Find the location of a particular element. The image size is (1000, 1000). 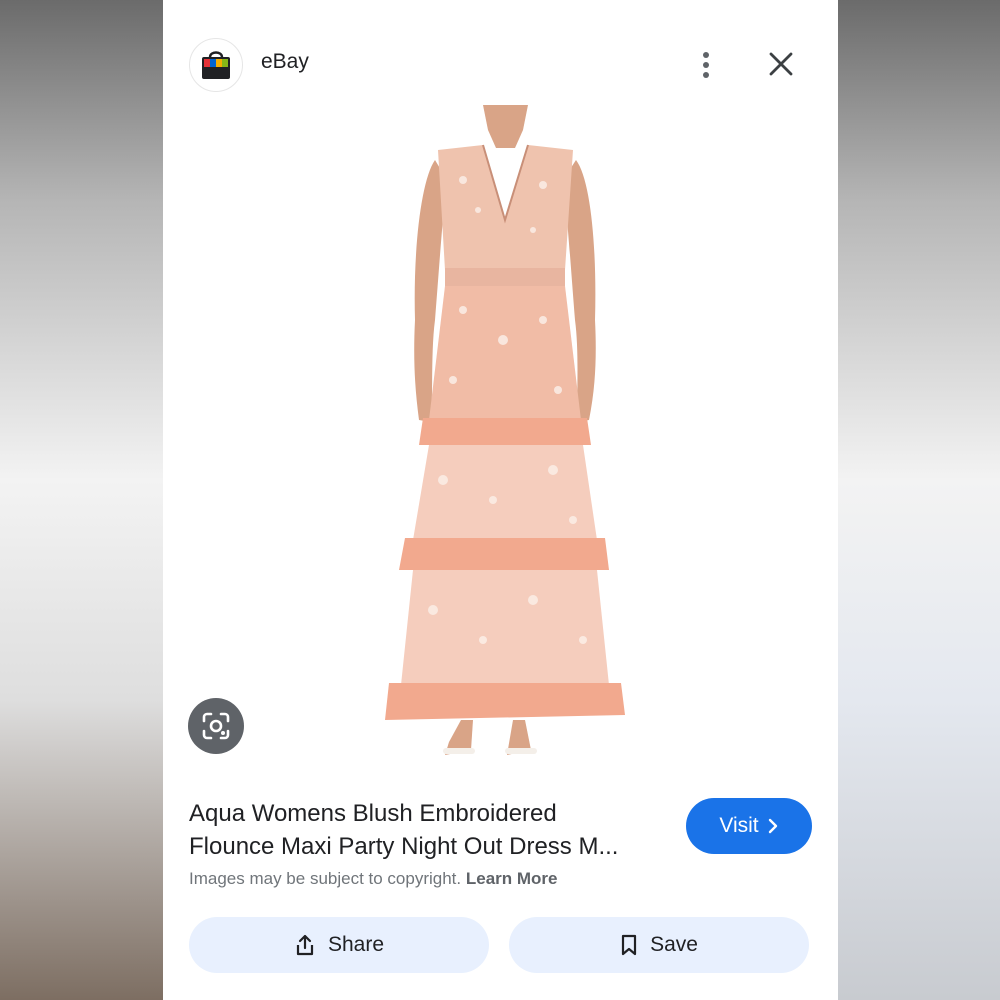

visit-button: Visit is located at coordinates (749, 826).